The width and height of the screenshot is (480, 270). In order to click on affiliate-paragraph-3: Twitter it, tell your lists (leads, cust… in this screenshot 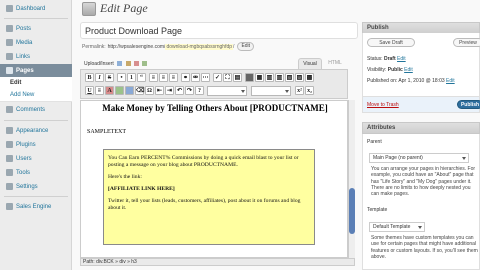, I will do `click(209, 205)`.